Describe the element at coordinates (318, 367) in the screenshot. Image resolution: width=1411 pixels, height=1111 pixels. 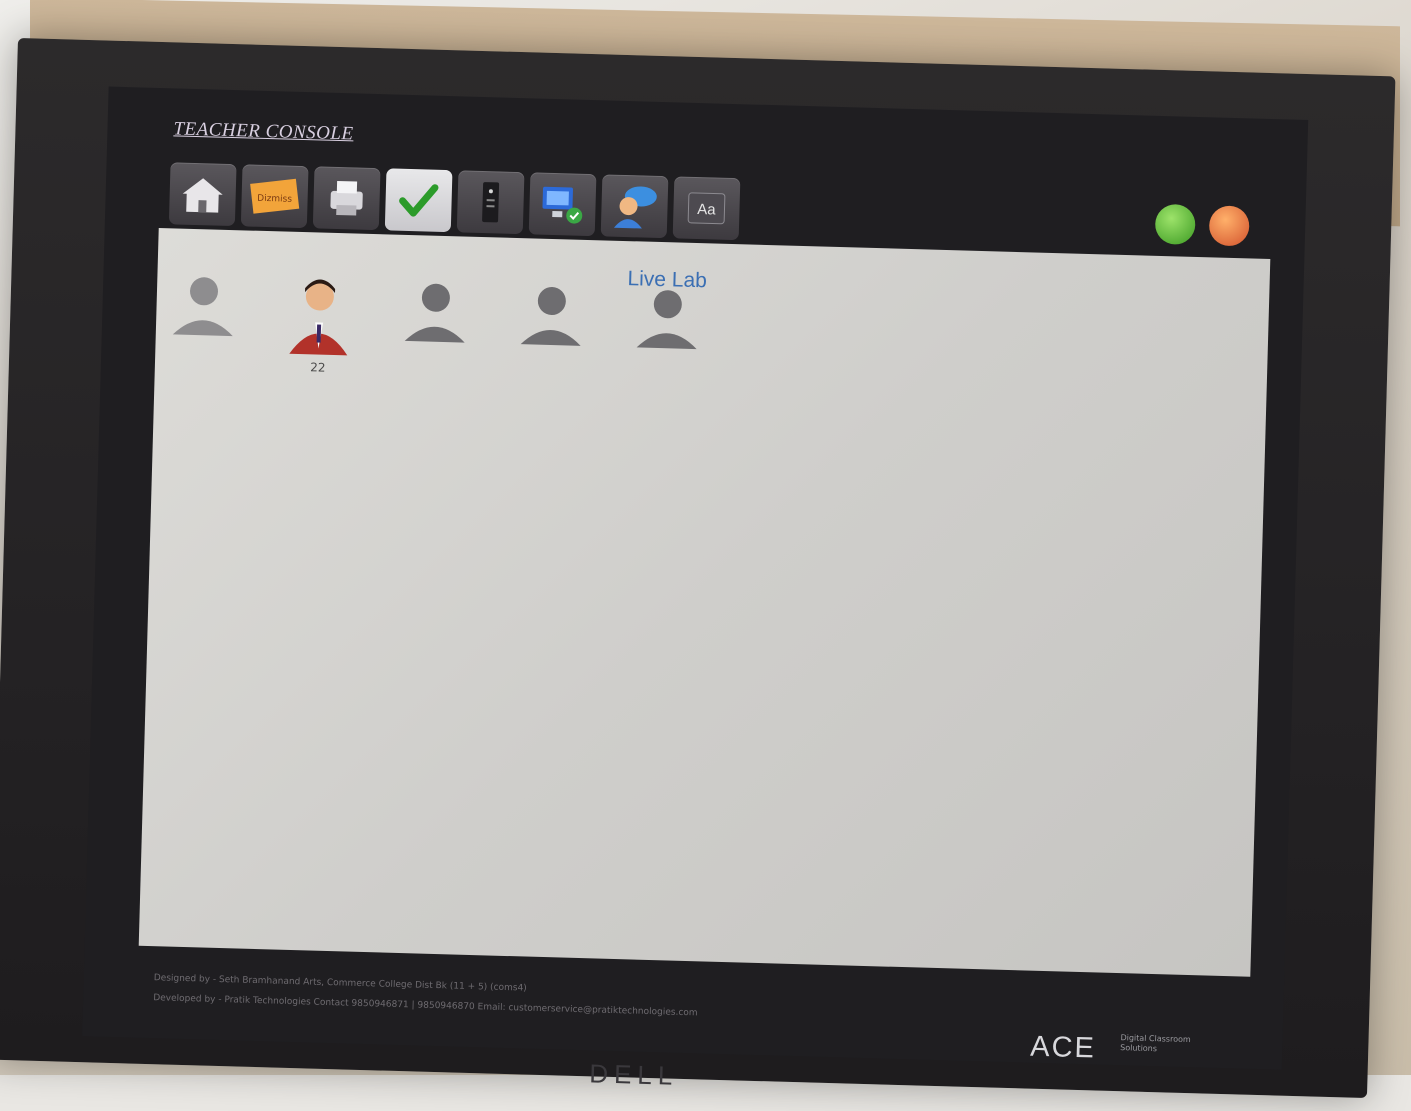
I see `seat-label: 22` at that location.